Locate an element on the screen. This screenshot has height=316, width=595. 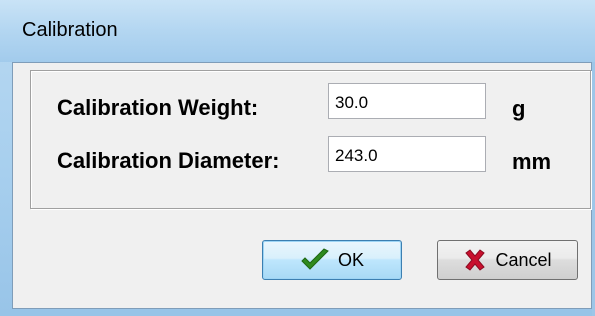
cancel-button: Cancel is located at coordinates (507, 260).